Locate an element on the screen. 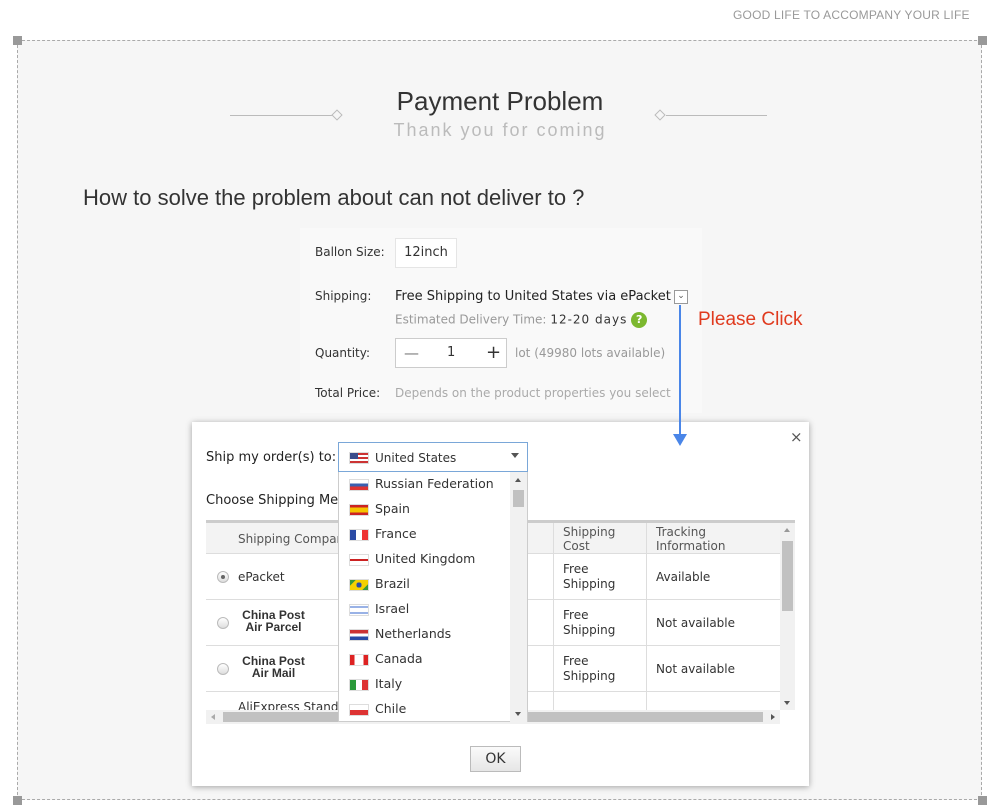 Image resolution: width=1000 pixels, height=809 pixels. arrow-head is located at coordinates (680, 440).